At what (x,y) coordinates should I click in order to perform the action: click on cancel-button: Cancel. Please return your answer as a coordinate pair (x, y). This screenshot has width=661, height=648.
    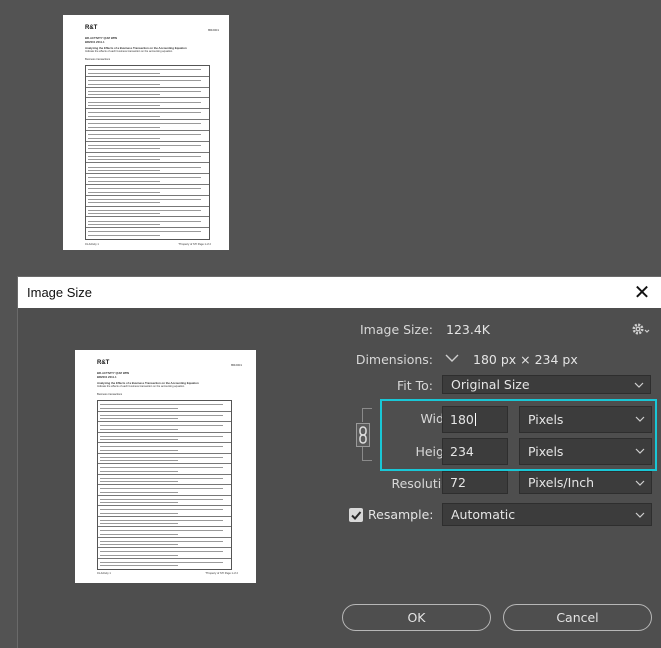
    Looking at the image, I should click on (577, 617).